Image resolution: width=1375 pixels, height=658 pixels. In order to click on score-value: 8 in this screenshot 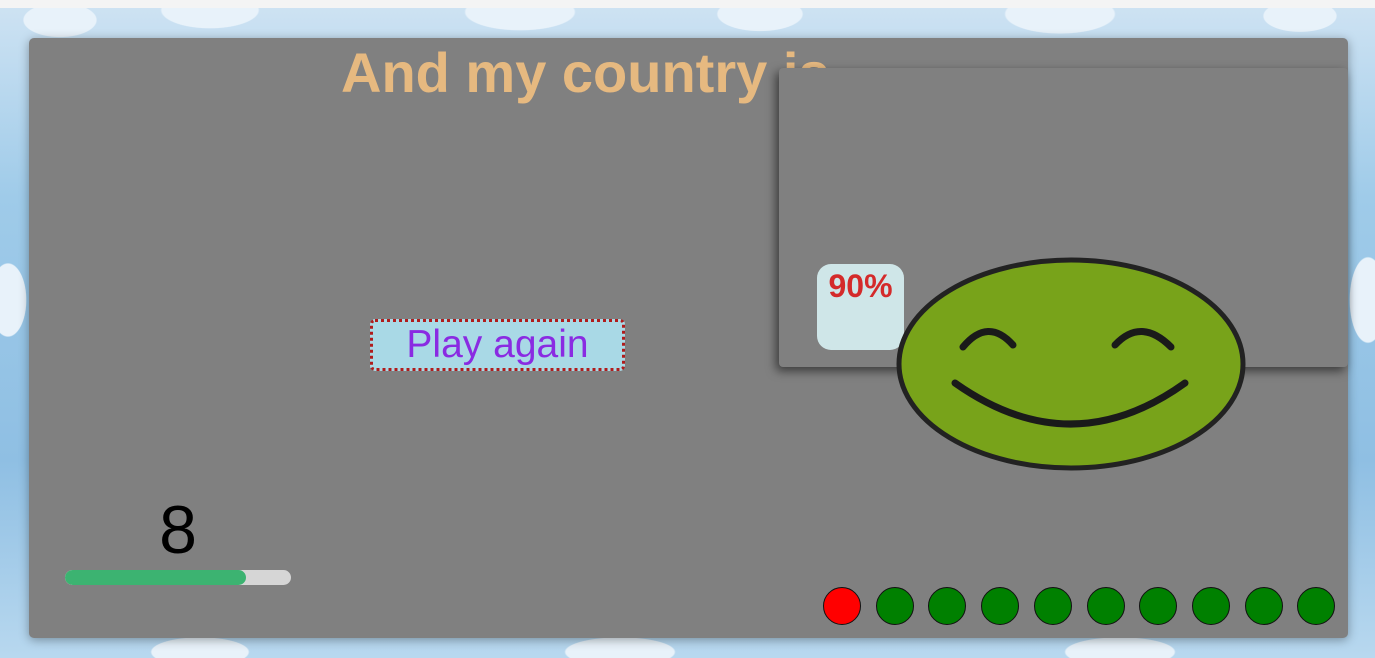, I will do `click(178, 530)`.